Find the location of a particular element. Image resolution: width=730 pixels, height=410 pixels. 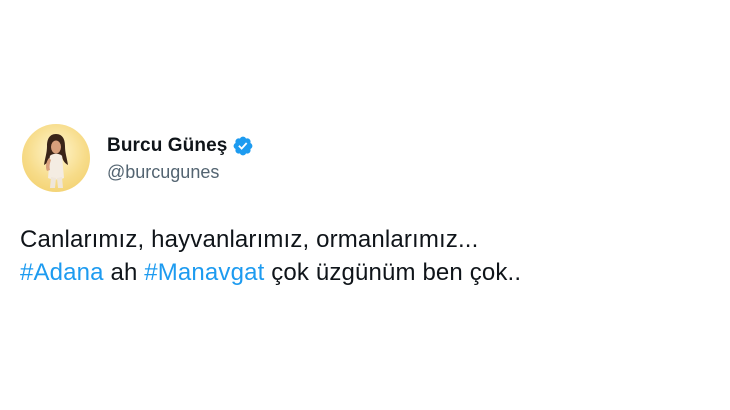

verified-badge-icon is located at coordinates (243, 146).